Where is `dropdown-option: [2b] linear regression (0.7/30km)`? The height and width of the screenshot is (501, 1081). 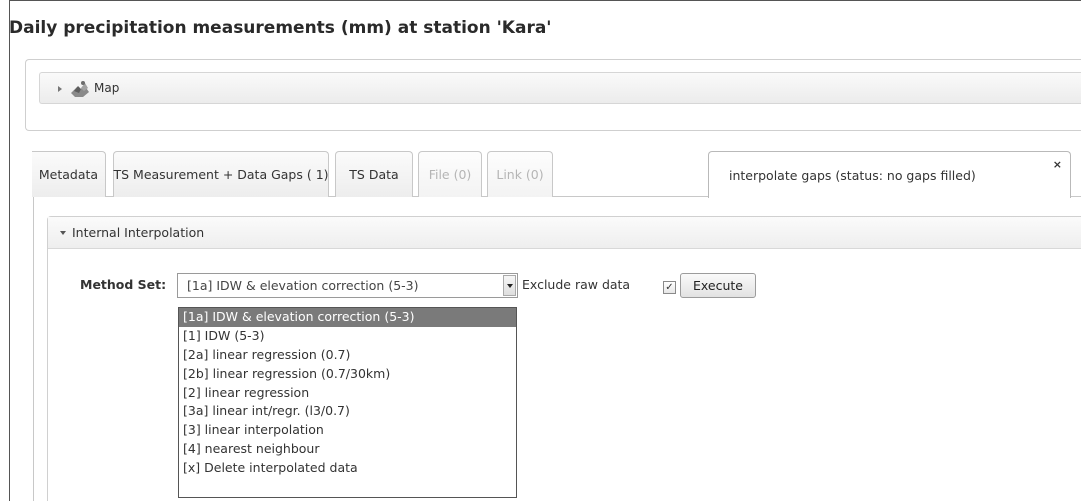
dropdown-option: [2b] linear regression (0.7/30km) is located at coordinates (347, 374).